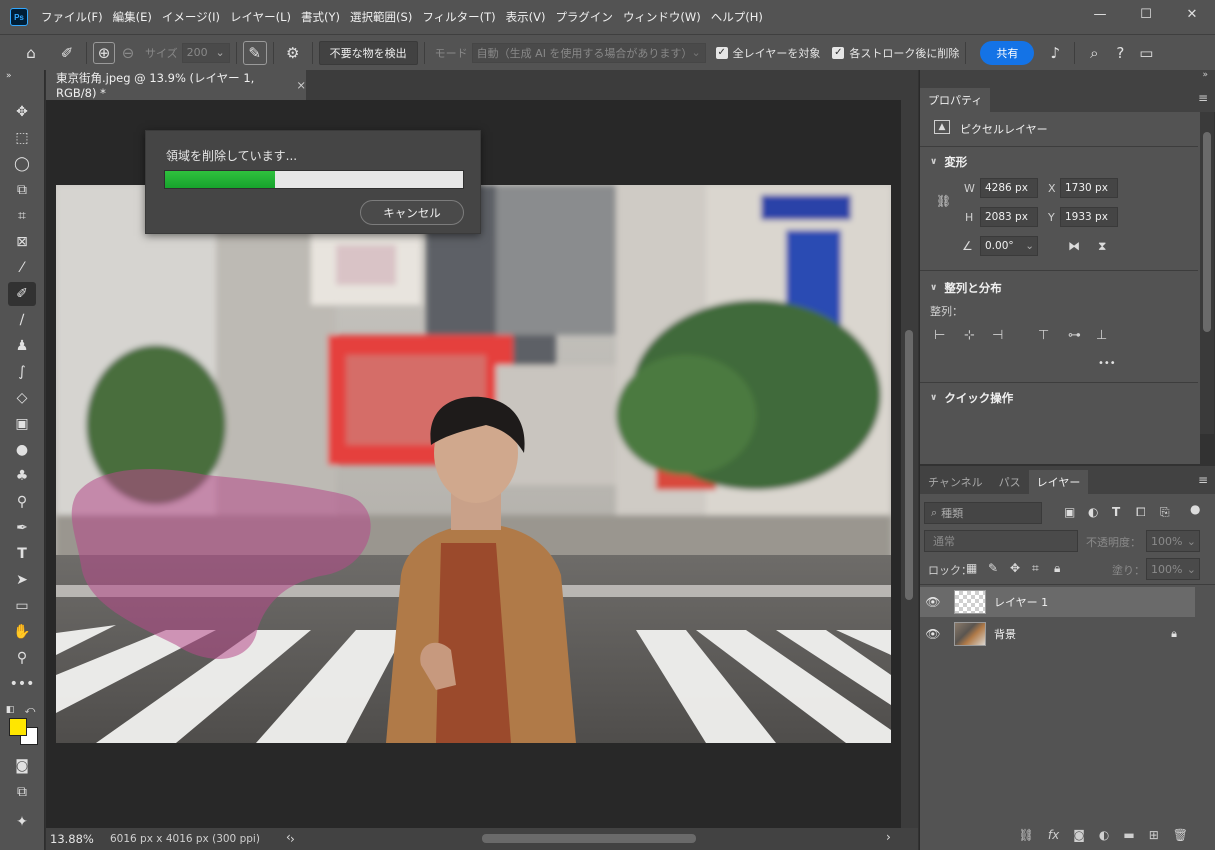 This screenshot has width=1215, height=850. I want to click on detect-distractions-button: 不要な物を検出, so click(368, 52).